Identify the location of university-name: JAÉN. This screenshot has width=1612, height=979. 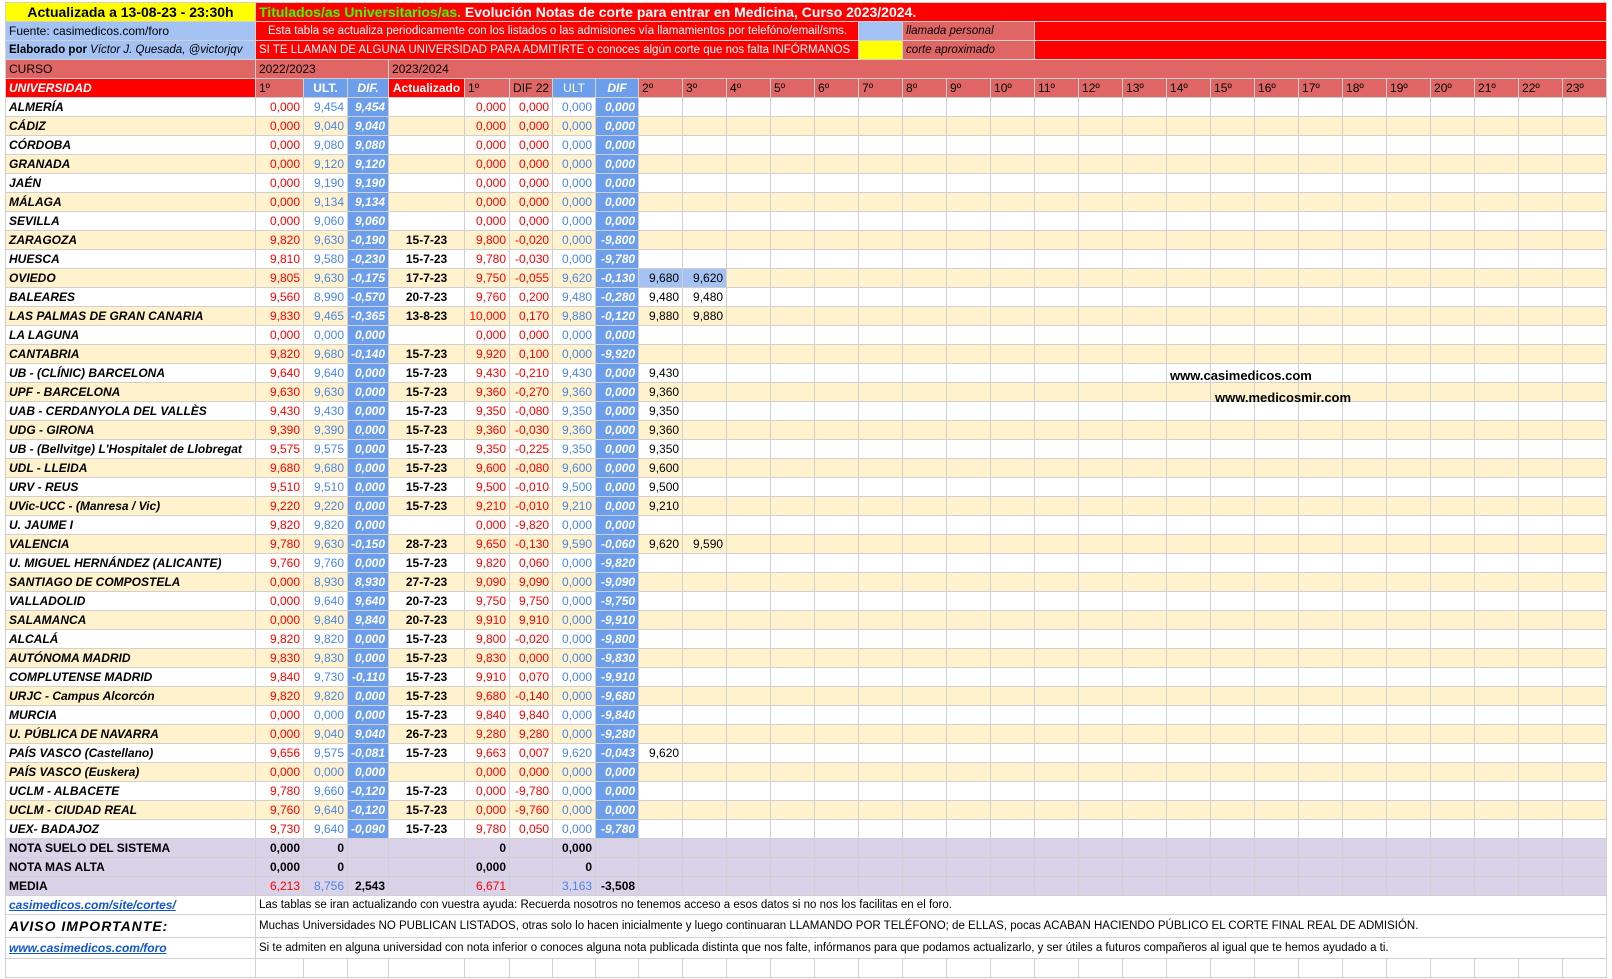
(130, 183).